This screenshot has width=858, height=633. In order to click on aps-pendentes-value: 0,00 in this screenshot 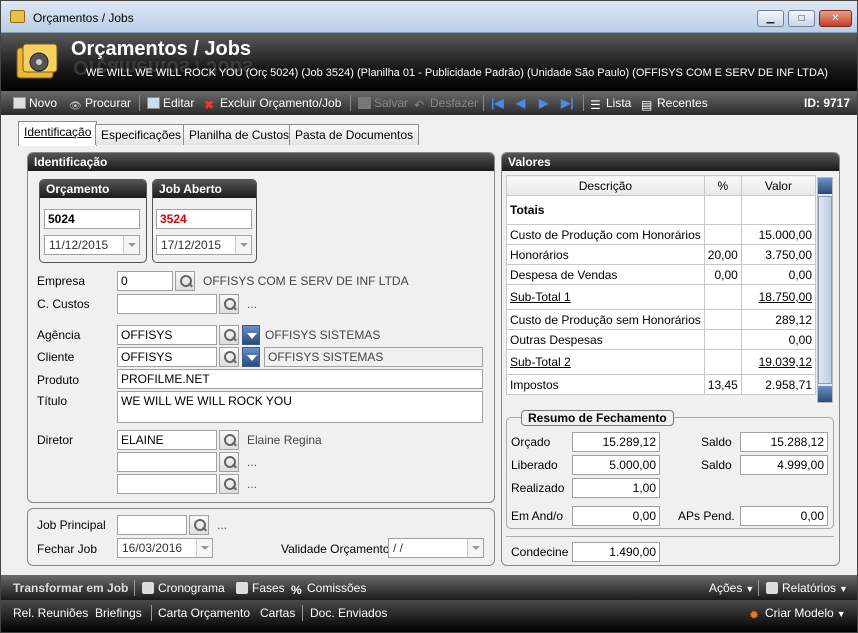, I will do `click(784, 516)`.